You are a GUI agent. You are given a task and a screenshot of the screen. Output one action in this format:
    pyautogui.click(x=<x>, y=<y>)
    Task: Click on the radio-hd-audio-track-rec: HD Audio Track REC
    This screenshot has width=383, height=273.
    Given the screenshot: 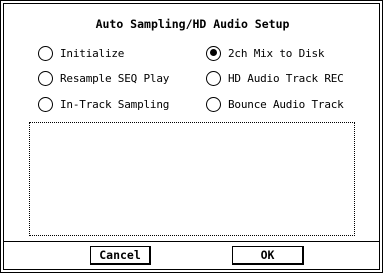 What is the action you would take?
    pyautogui.click(x=275, y=78)
    